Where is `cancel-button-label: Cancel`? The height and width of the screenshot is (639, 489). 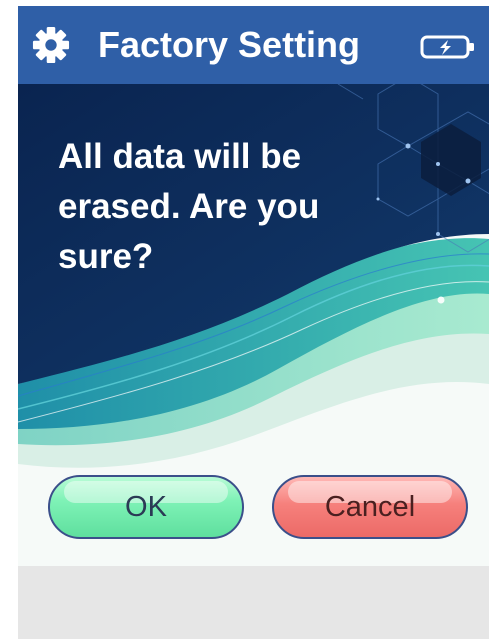
cancel-button-label: Cancel is located at coordinates (370, 506).